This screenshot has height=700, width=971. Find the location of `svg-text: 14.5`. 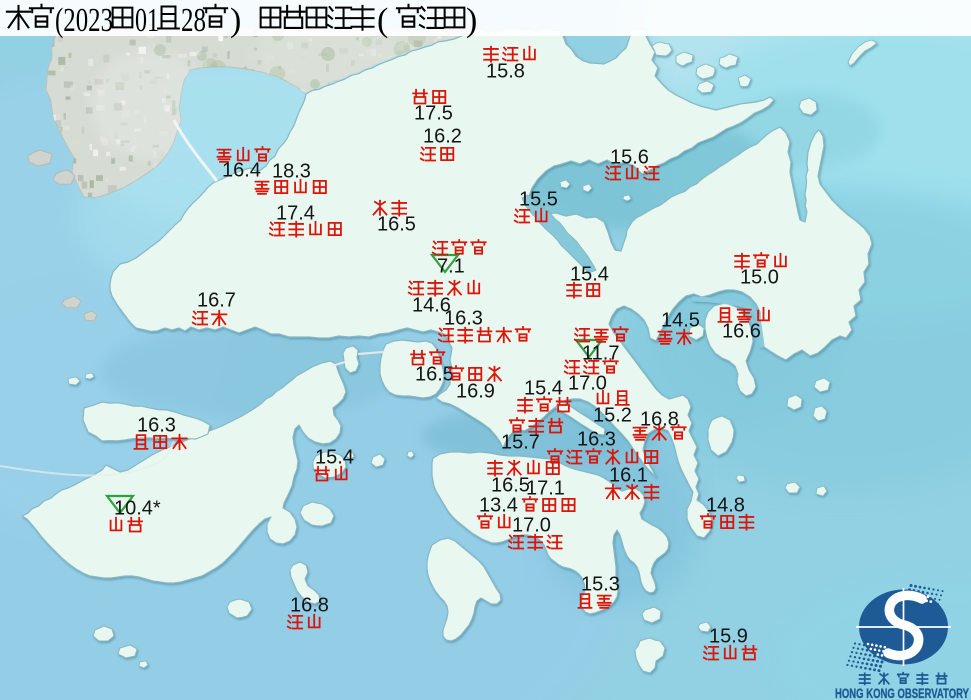

svg-text: 14.5 is located at coordinates (680, 321).